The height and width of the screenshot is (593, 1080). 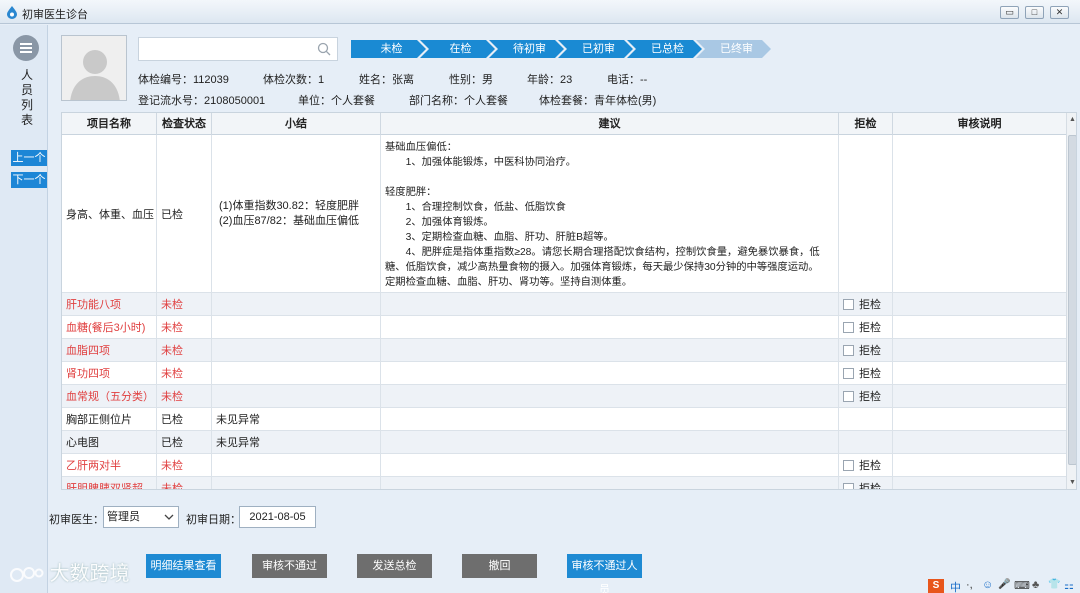 What do you see at coordinates (1054, 584) in the screenshot?
I see `shirt-icon: 👕` at bounding box center [1054, 584].